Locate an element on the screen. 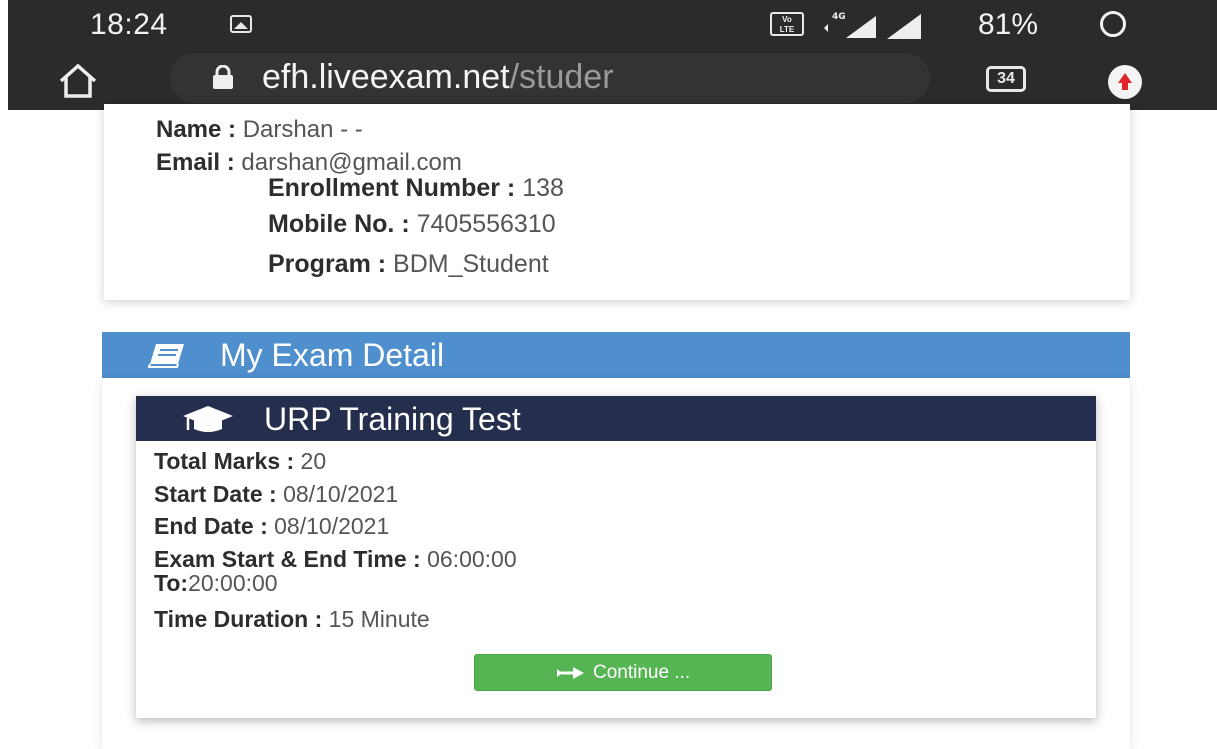  browser-toolbar: efh.liveexam.net/studer 34 is located at coordinates (612, 78).